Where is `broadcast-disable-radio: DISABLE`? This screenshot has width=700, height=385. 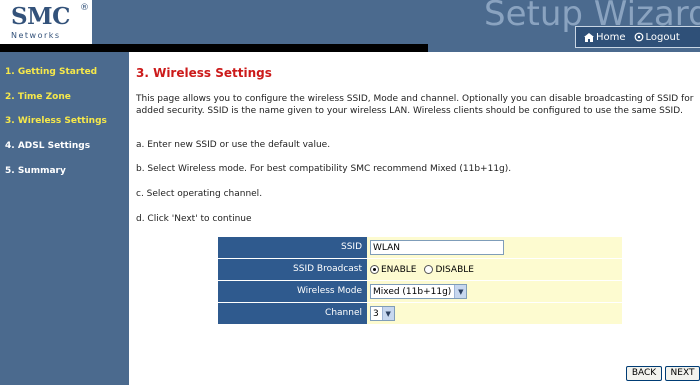
broadcast-disable-radio: DISABLE is located at coordinates (449, 270).